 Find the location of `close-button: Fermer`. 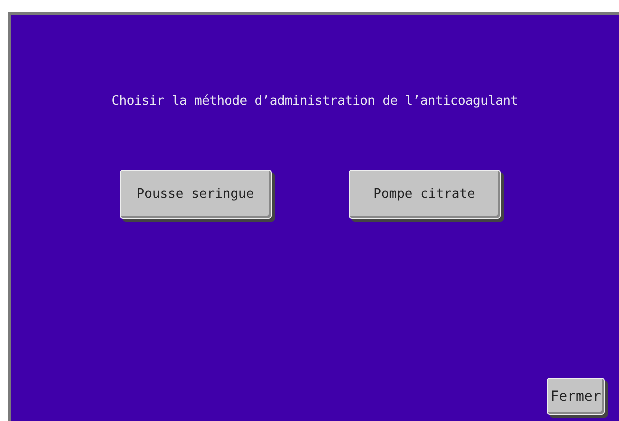

close-button: Fermer is located at coordinates (576, 396).